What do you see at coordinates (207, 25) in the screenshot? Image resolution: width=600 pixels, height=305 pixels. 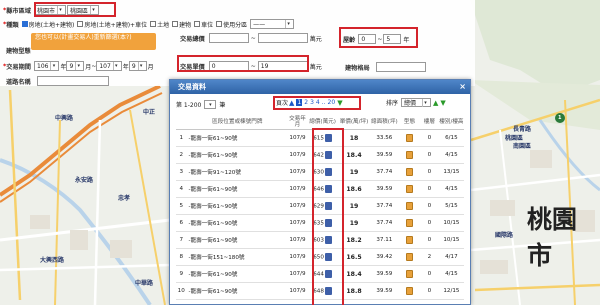 I see `option-parking: 車位` at bounding box center [207, 25].